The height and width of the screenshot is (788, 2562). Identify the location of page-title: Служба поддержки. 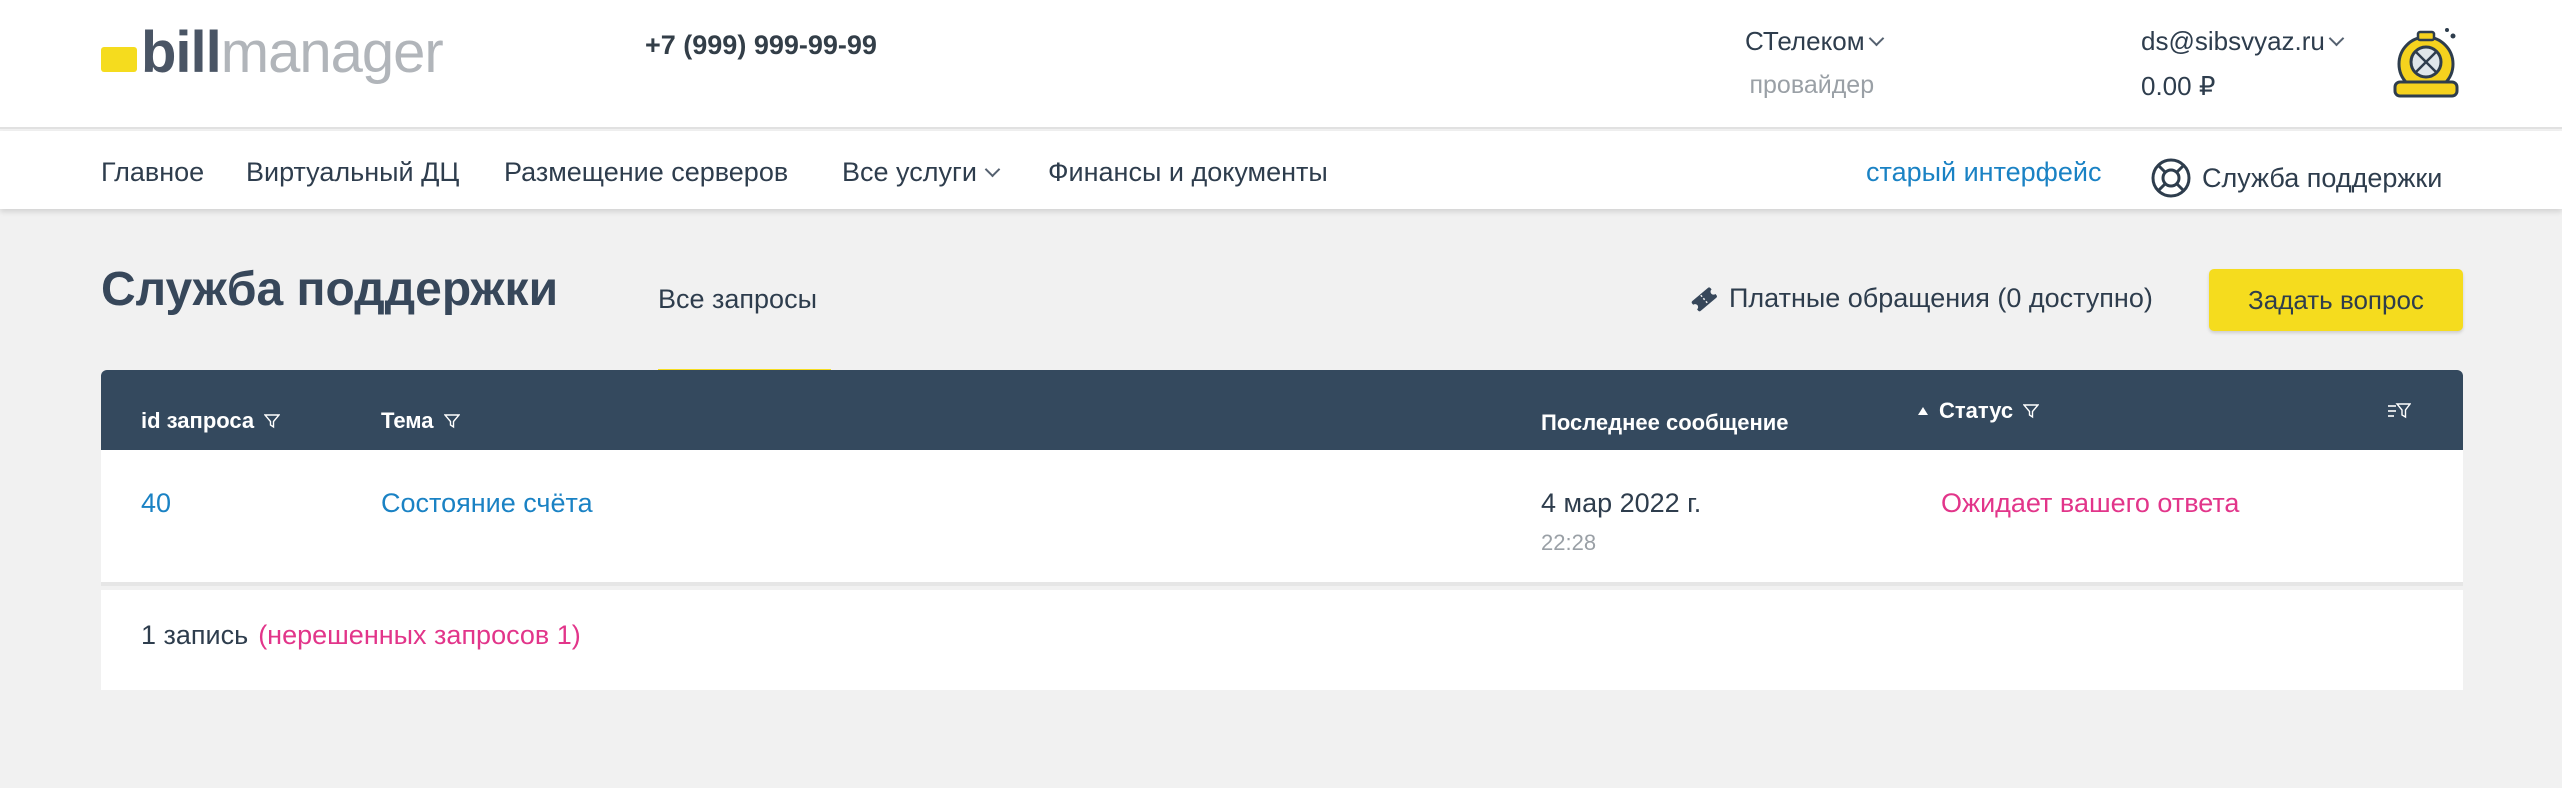
(330, 289).